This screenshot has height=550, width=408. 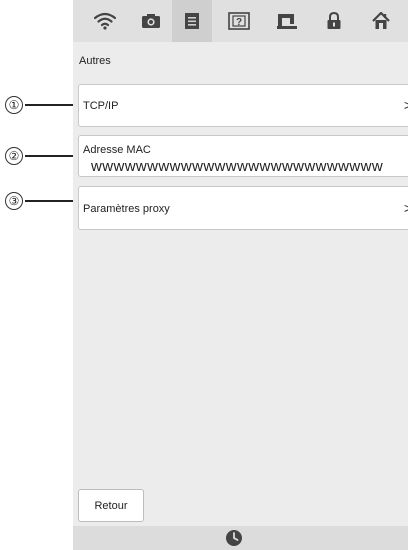 I want to click on camera-icon, so click(x=151, y=21).